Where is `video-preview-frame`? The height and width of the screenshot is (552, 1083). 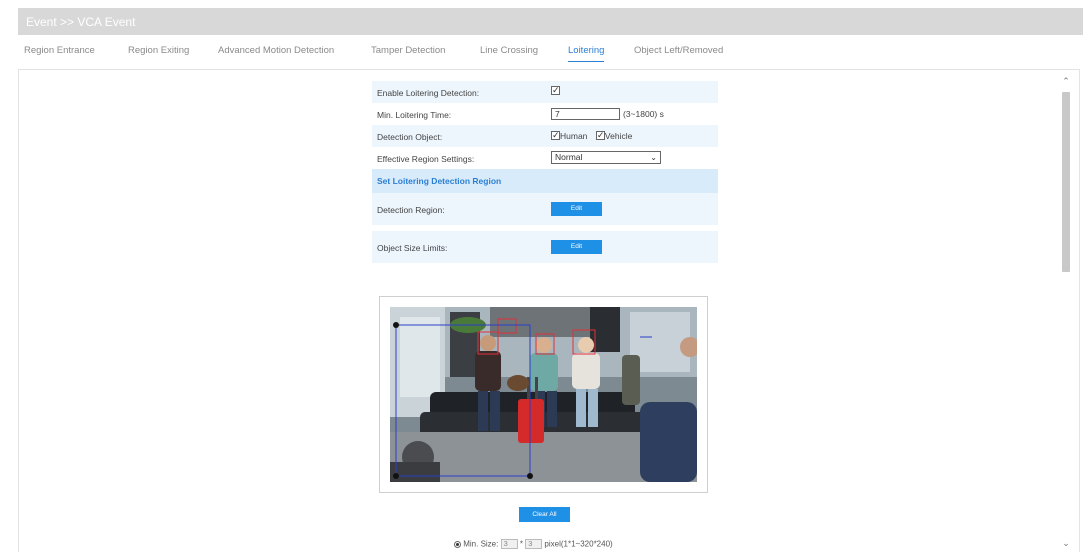 video-preview-frame is located at coordinates (543, 394).